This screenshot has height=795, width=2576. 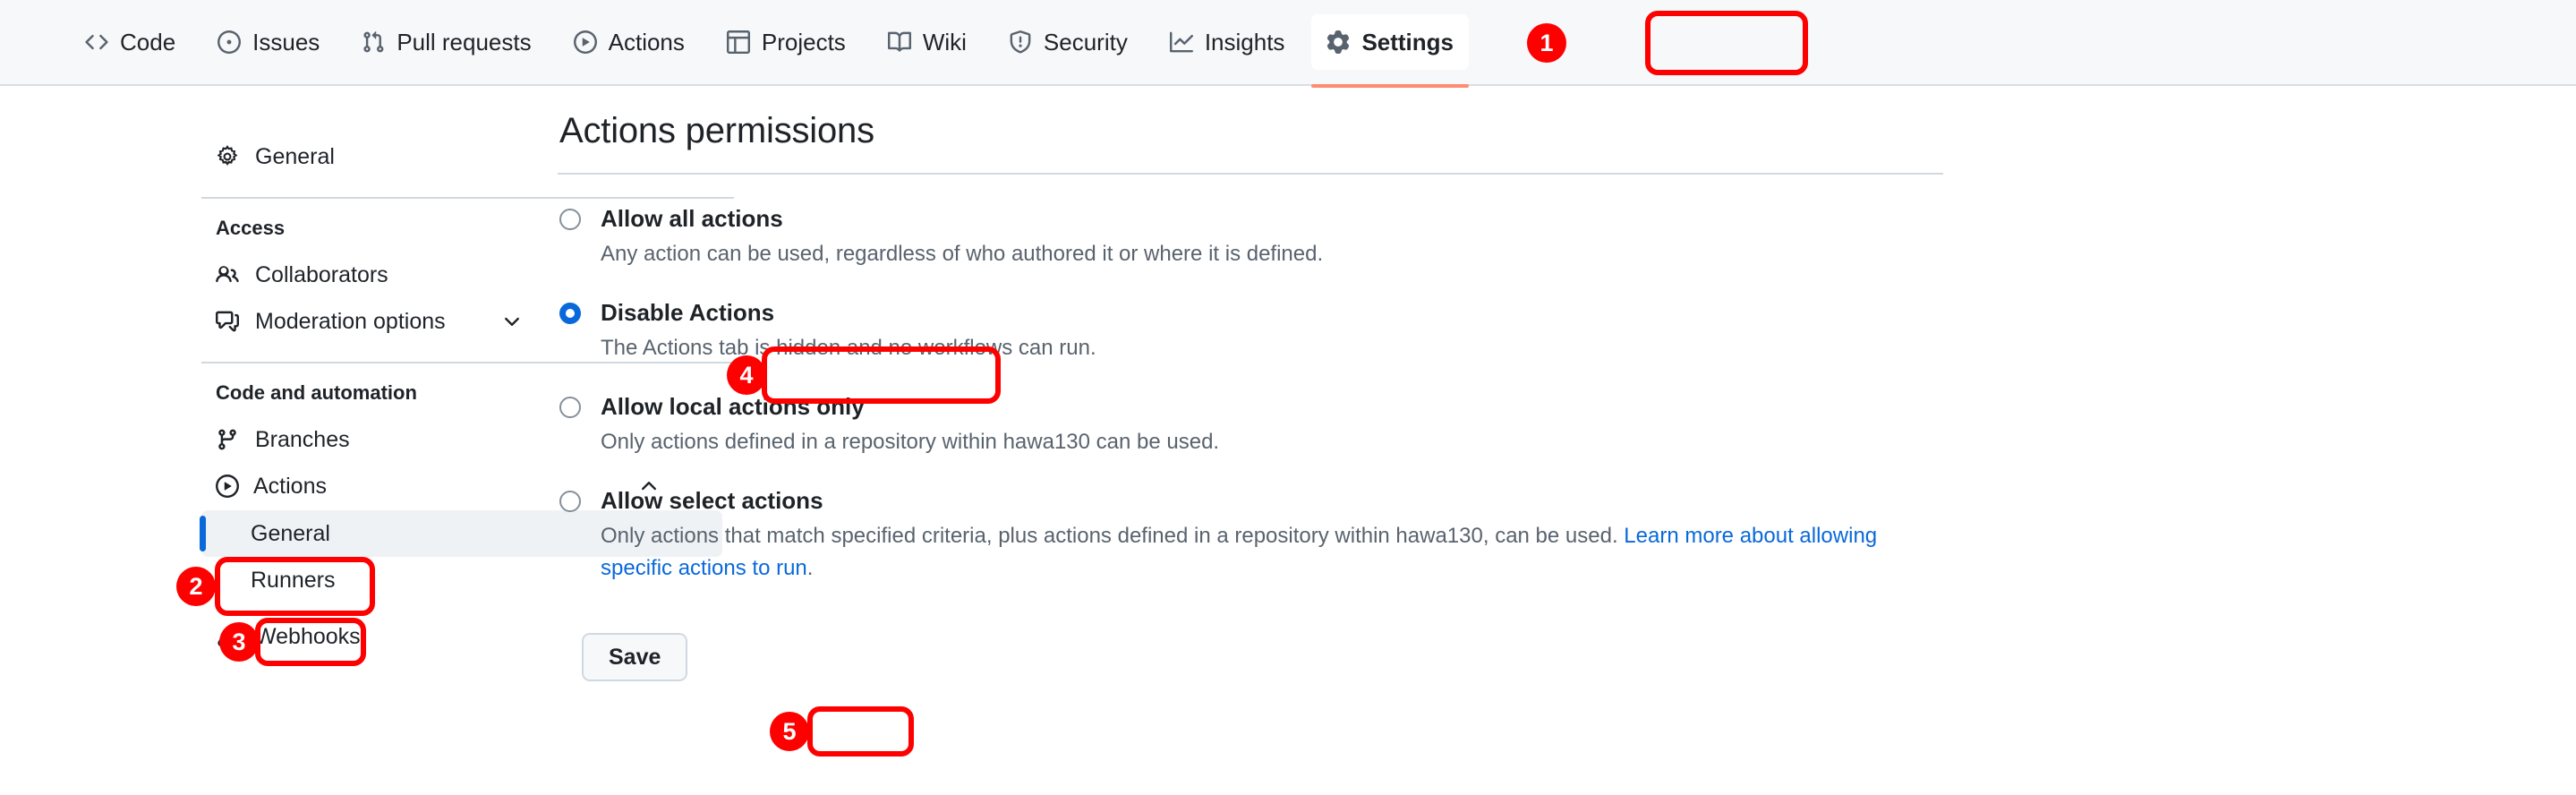 I want to click on sidebar-item-label: Collaborators, so click(x=321, y=274).